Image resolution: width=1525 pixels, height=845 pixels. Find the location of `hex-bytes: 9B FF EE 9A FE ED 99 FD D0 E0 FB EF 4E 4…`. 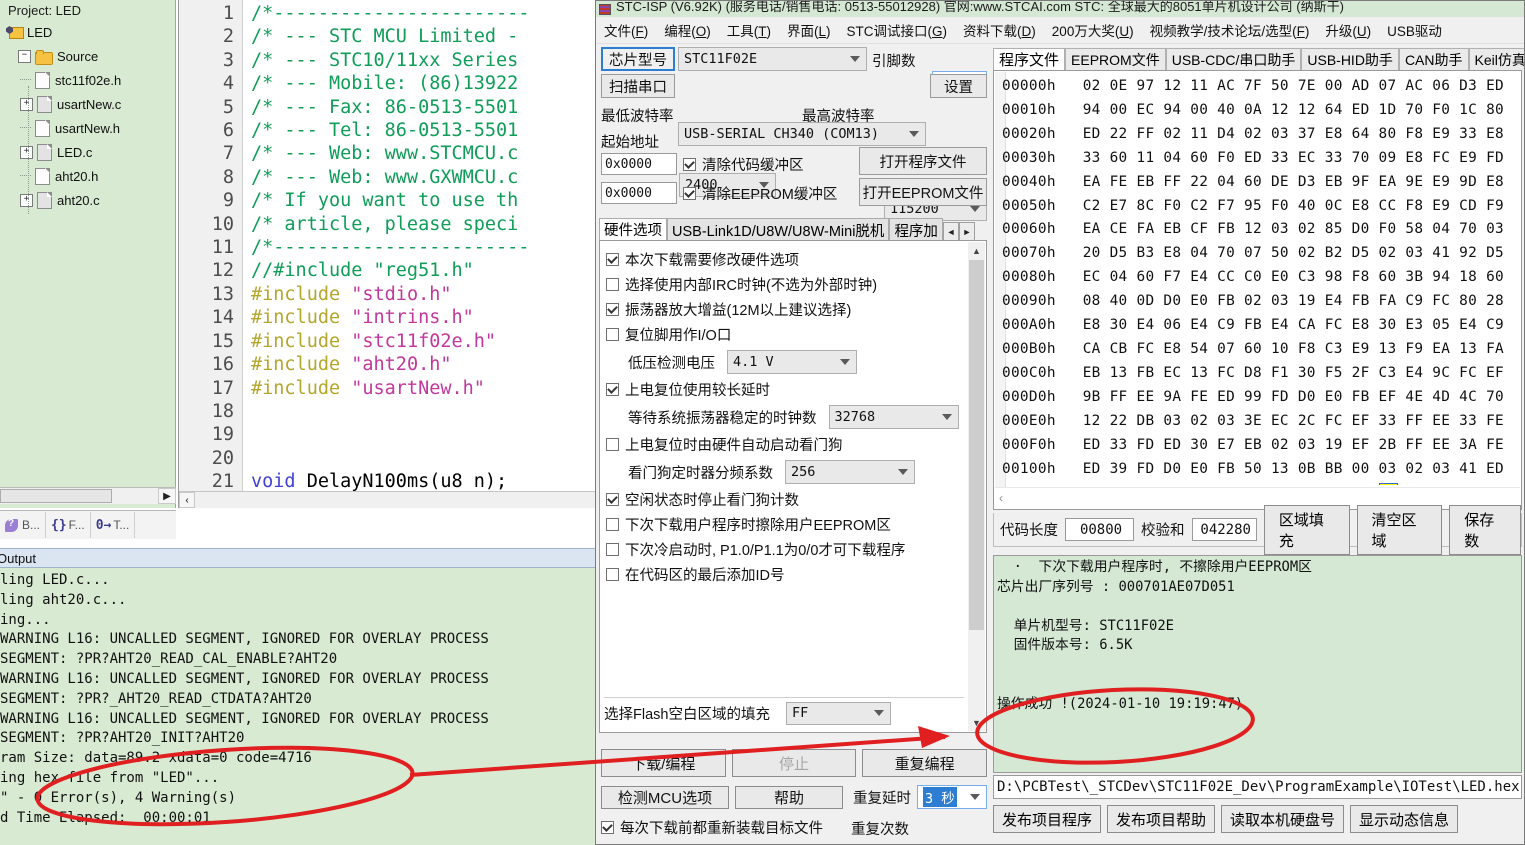

hex-bytes: 9B FF EE 9A FE ED 99 FD D0 E0 FB EF 4E 4… is located at coordinates (1293, 397).